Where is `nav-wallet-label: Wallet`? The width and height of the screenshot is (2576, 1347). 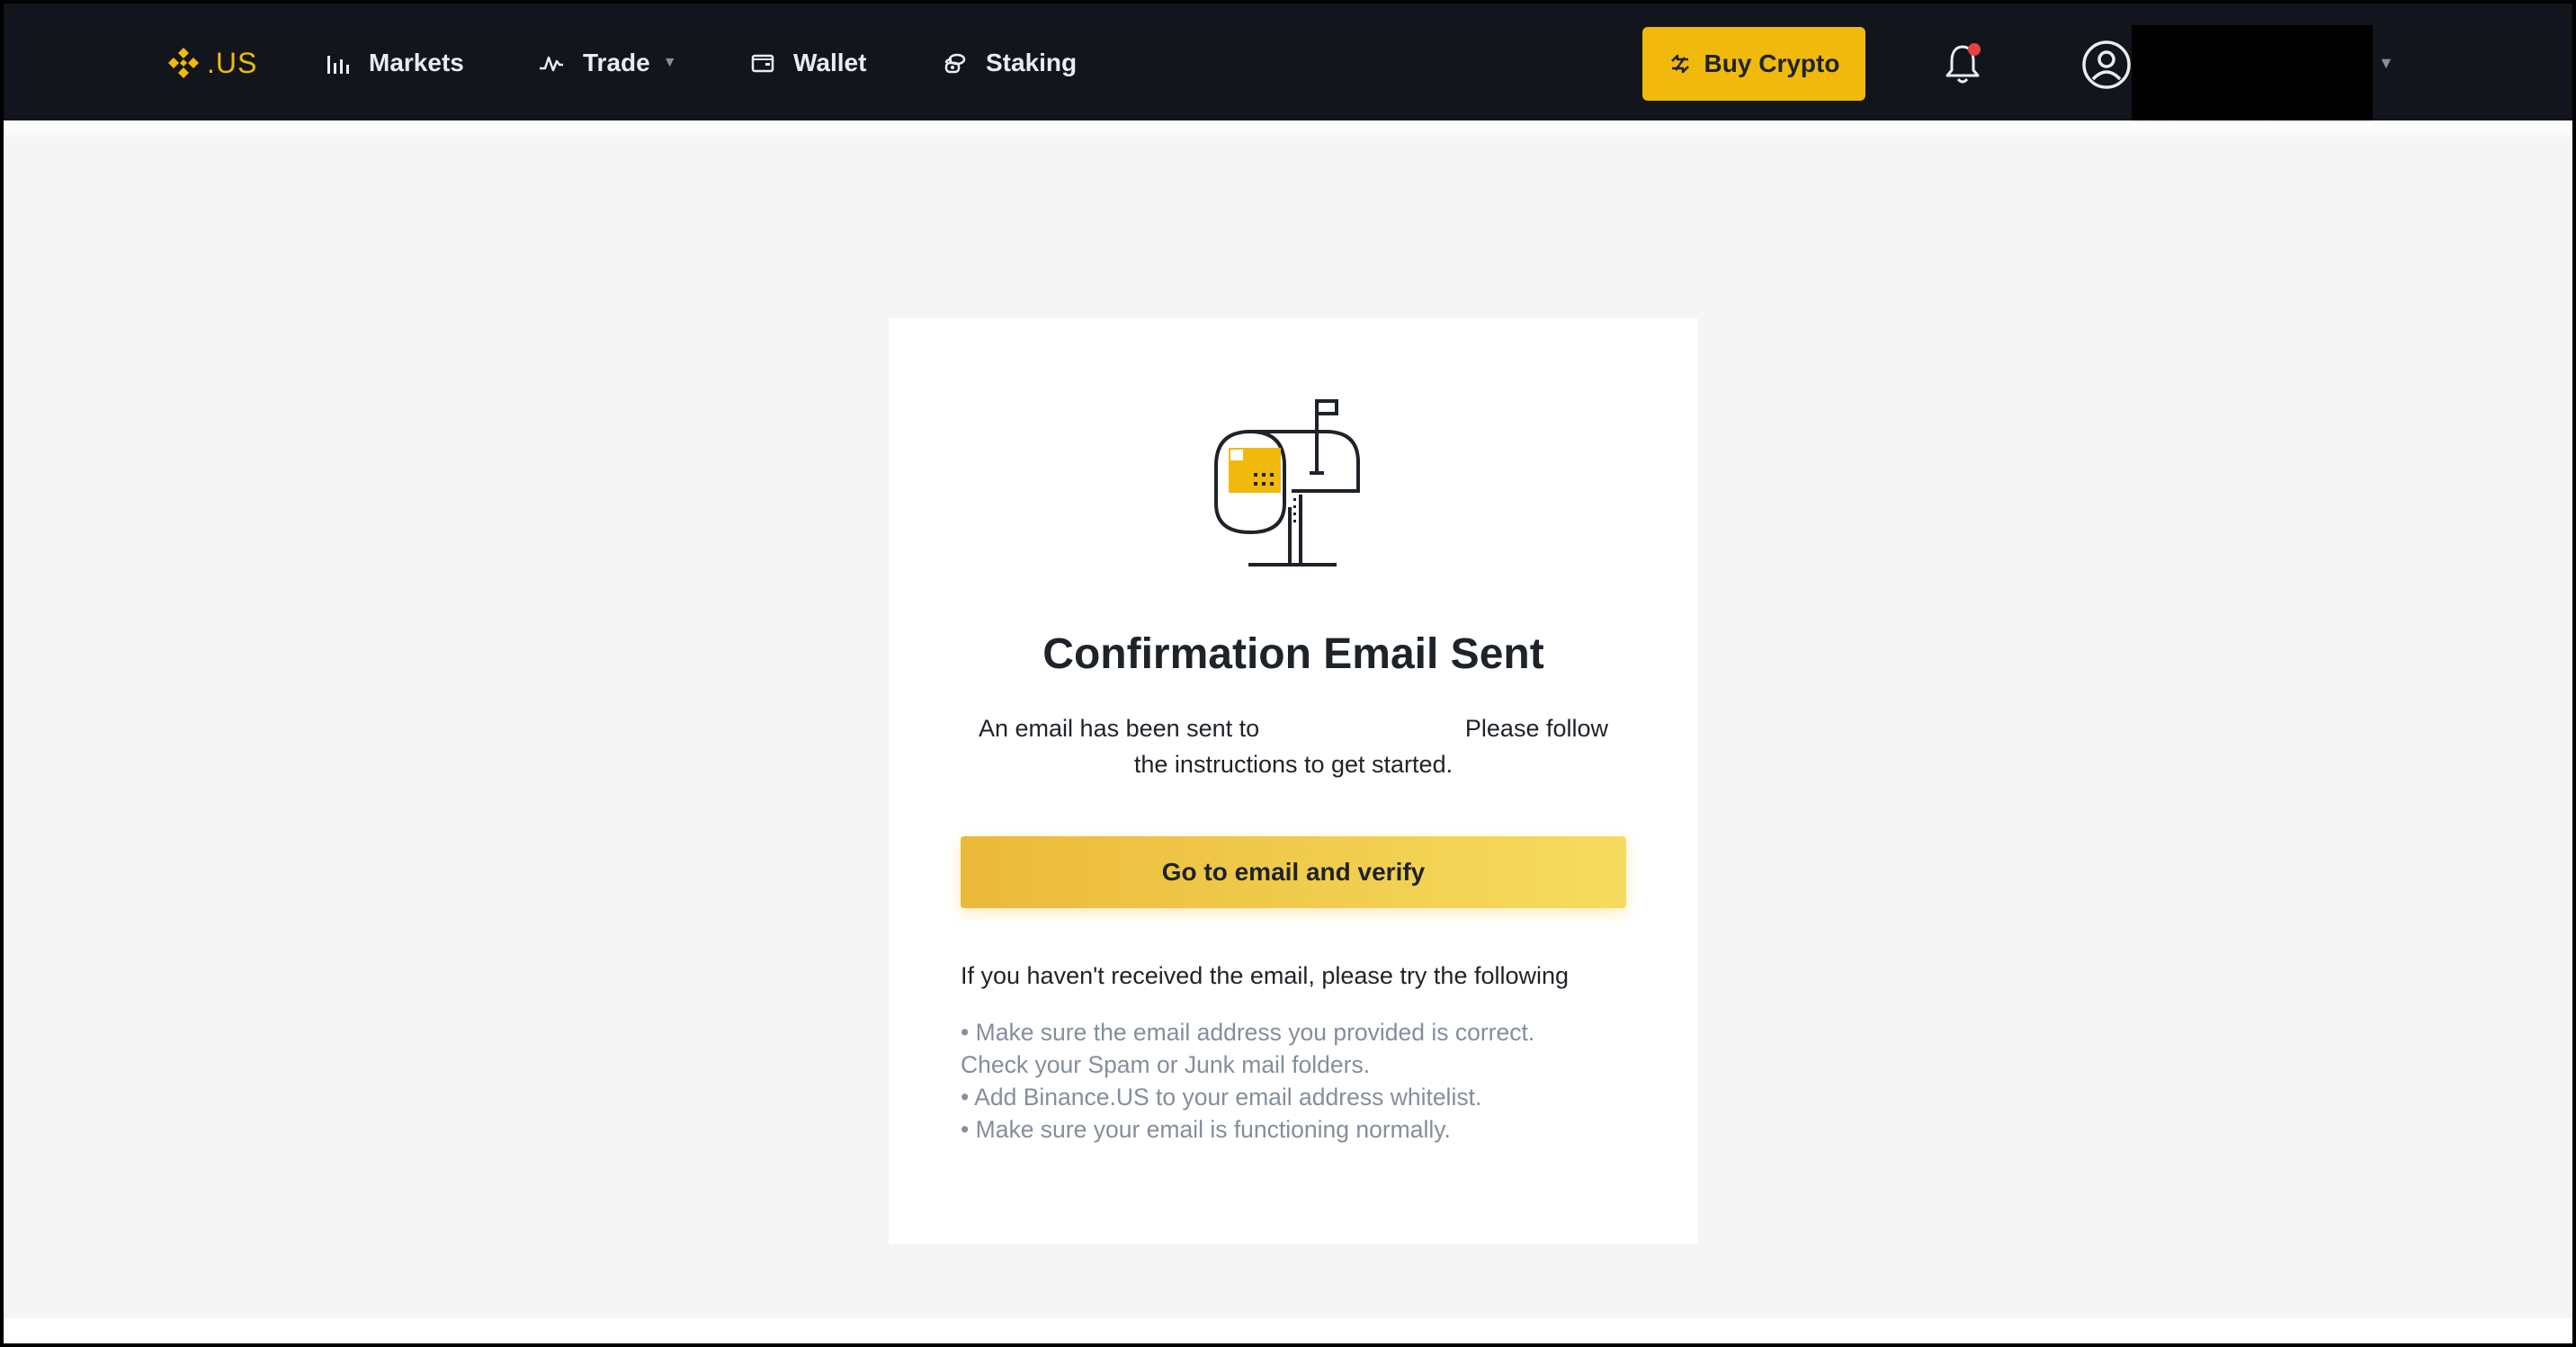 nav-wallet-label: Wallet is located at coordinates (830, 62).